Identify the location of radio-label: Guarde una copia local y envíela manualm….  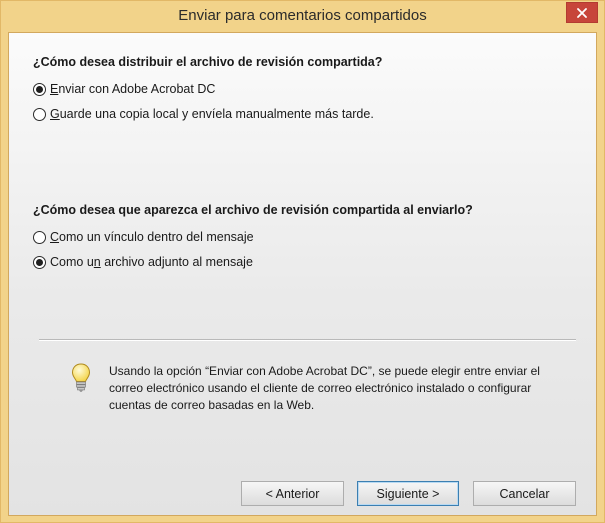
(212, 114).